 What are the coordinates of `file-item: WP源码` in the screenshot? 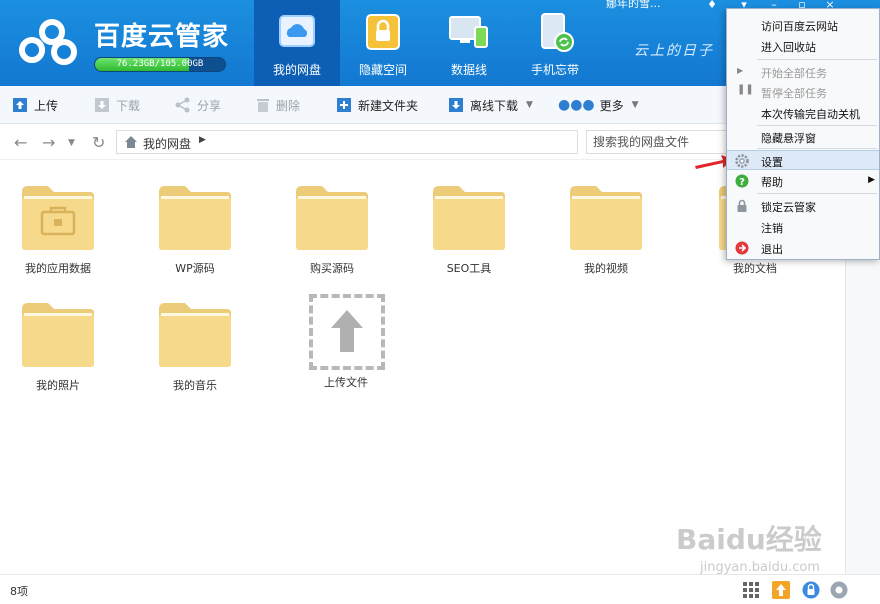 It's located at (195, 234).